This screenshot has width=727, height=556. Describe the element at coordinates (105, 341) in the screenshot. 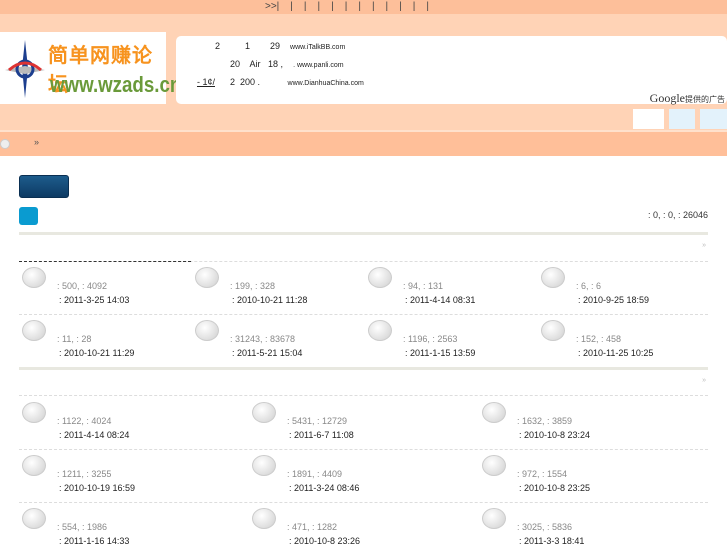

I see `forum-cell: : 11, : 28 : 2010-10-21 11:29` at that location.